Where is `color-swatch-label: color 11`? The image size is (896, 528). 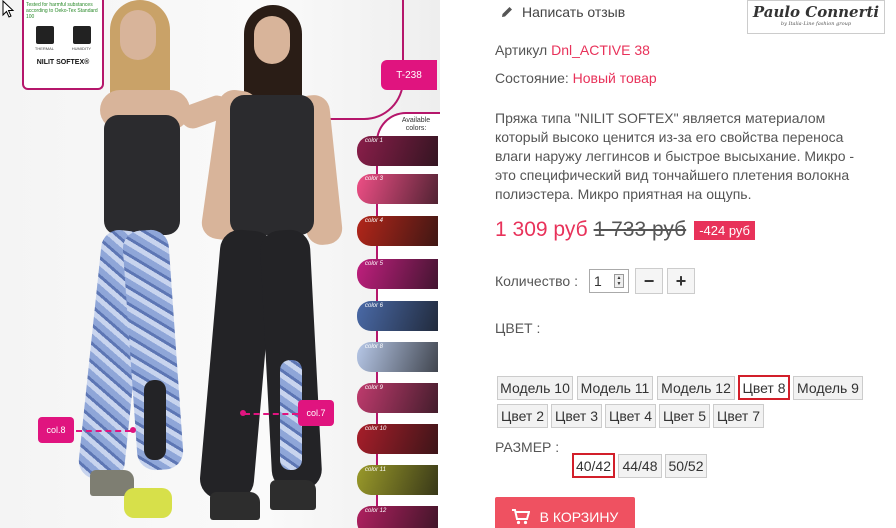 color-swatch-label: color 11 is located at coordinates (375, 470).